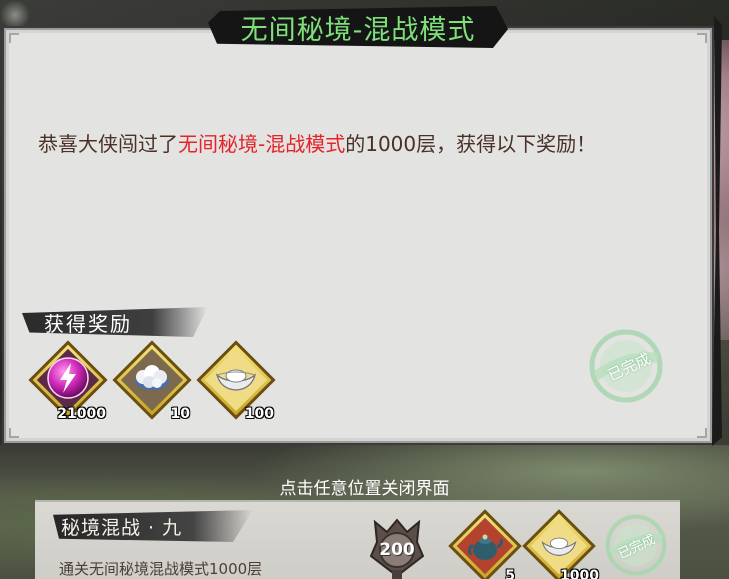 This screenshot has height=579, width=729. Describe the element at coordinates (358, 30) in the screenshot. I see `dialog-title: 无间秘境-混战模式` at that location.